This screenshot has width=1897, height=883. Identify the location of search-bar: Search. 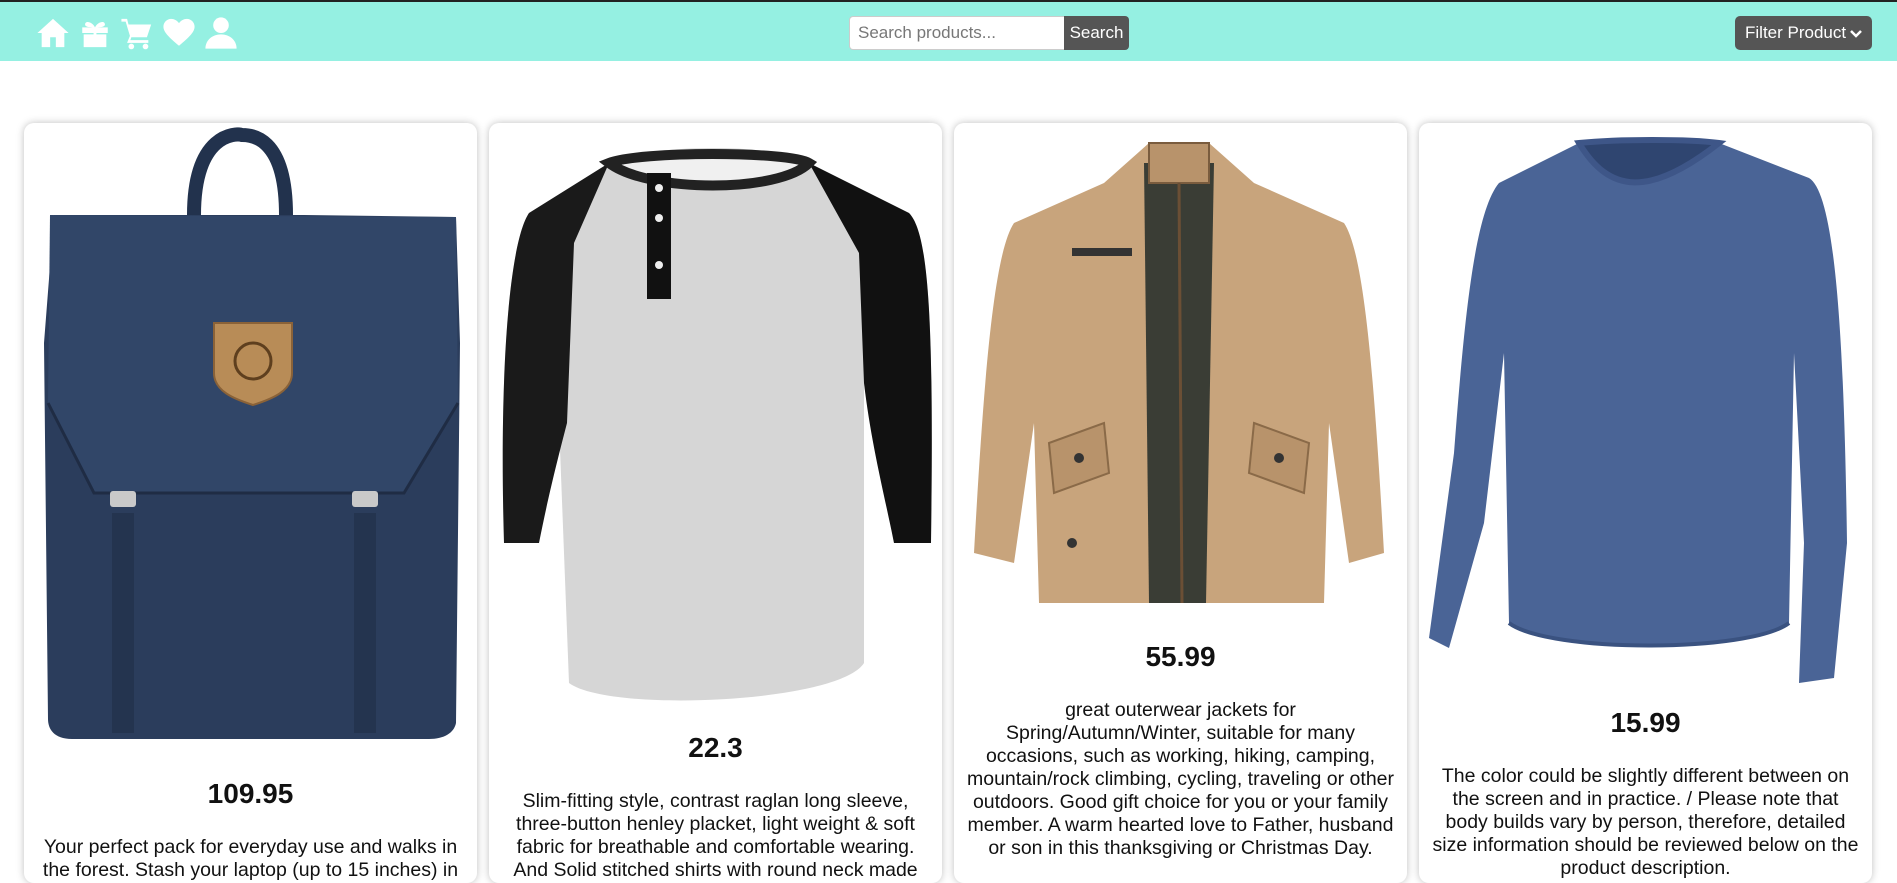
(989, 33).